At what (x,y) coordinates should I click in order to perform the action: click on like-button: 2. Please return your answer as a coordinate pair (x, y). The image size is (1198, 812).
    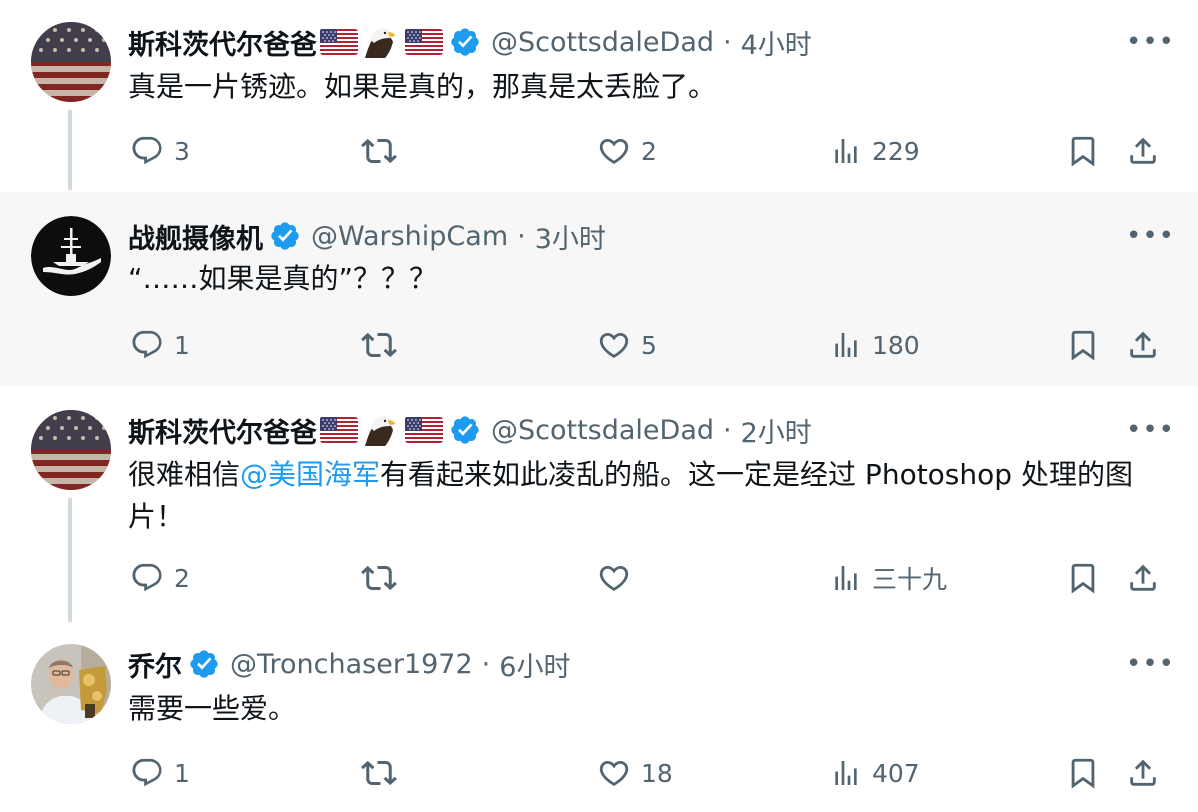
    Looking at the image, I should click on (627, 151).